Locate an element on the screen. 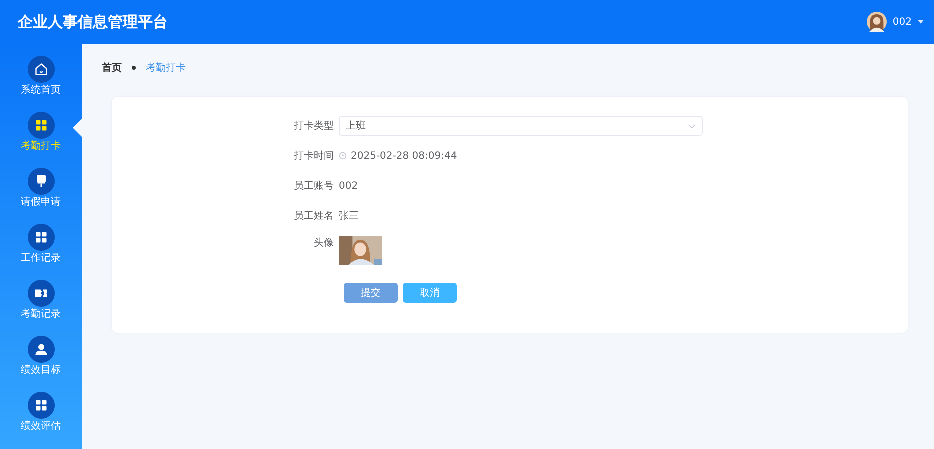  user-name: 002 is located at coordinates (902, 22).